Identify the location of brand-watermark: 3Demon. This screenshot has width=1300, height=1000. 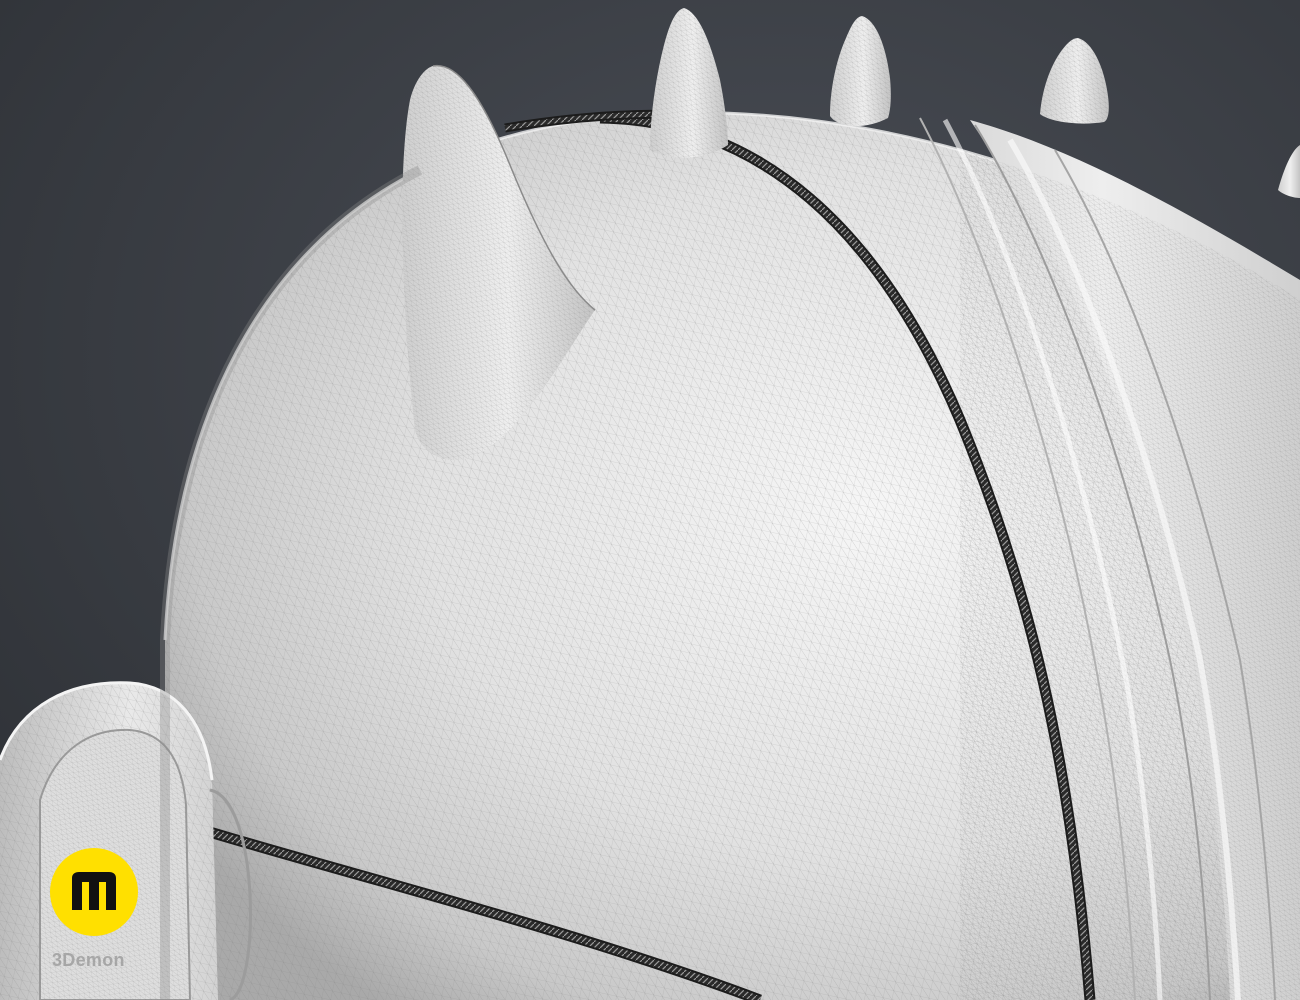
(114, 910).